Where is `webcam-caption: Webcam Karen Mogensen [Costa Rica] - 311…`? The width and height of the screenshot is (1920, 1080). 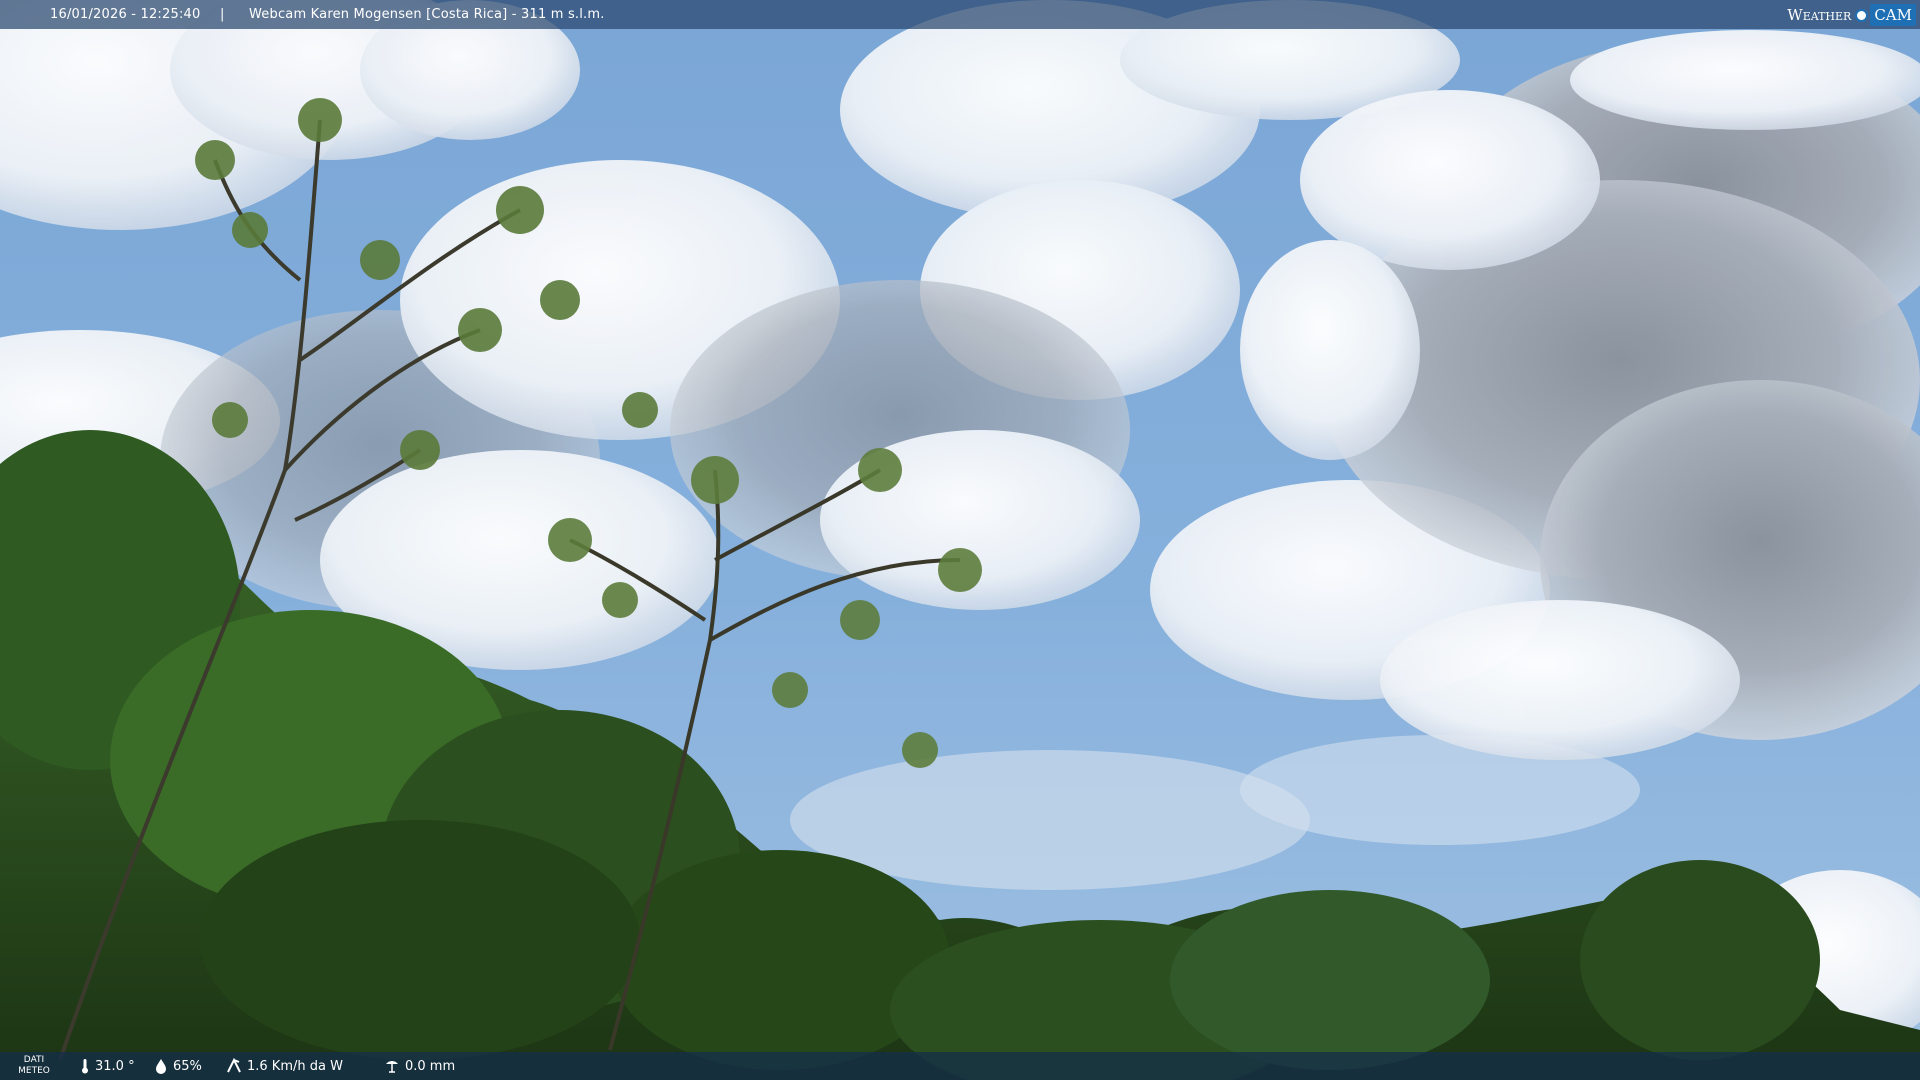 webcam-caption: Webcam Karen Mogensen [Costa Rica] - 311… is located at coordinates (427, 14).